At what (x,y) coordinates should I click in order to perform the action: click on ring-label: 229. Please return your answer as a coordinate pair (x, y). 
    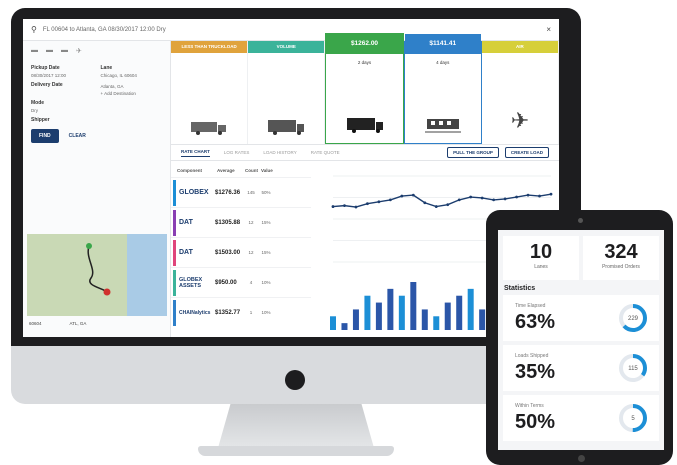
    Looking at the image, I should click on (633, 319).